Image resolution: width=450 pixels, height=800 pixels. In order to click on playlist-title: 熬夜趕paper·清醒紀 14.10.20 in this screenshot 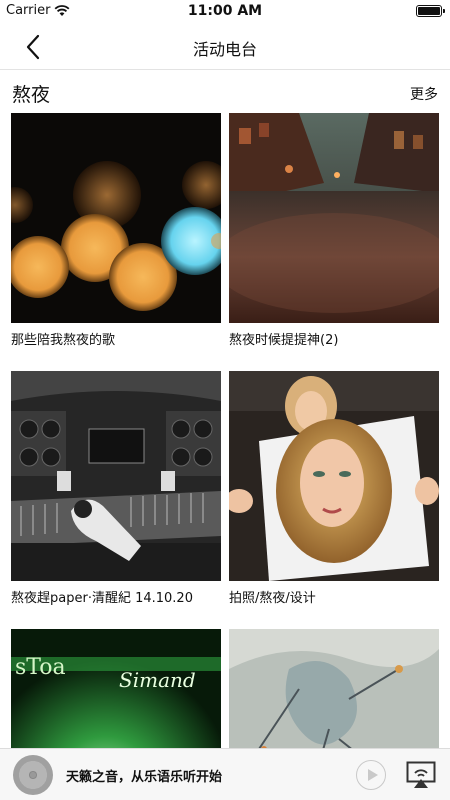, I will do `click(102, 598)`.